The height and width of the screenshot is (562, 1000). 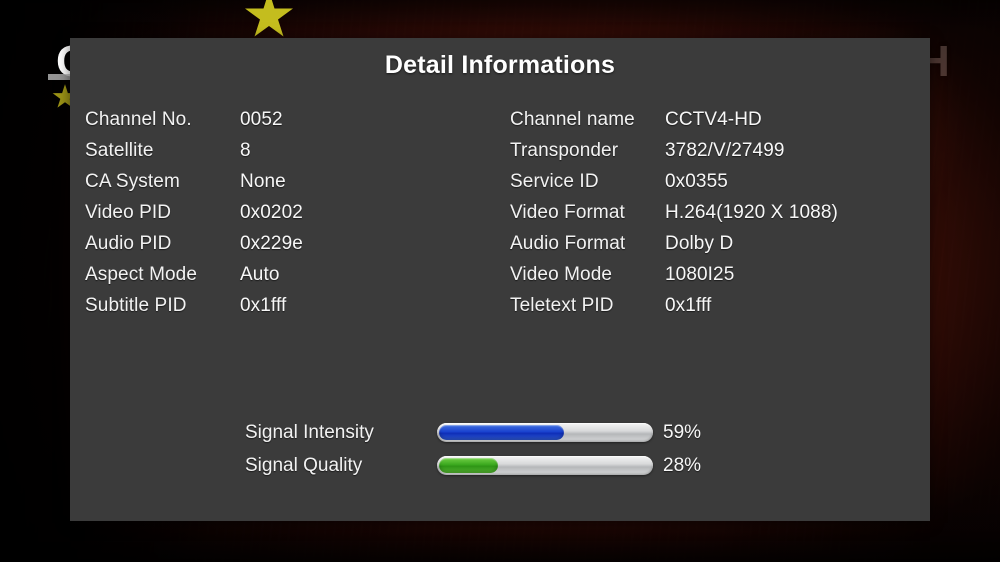 What do you see at coordinates (141, 274) in the screenshot?
I see `info-label: Aspect Mode` at bounding box center [141, 274].